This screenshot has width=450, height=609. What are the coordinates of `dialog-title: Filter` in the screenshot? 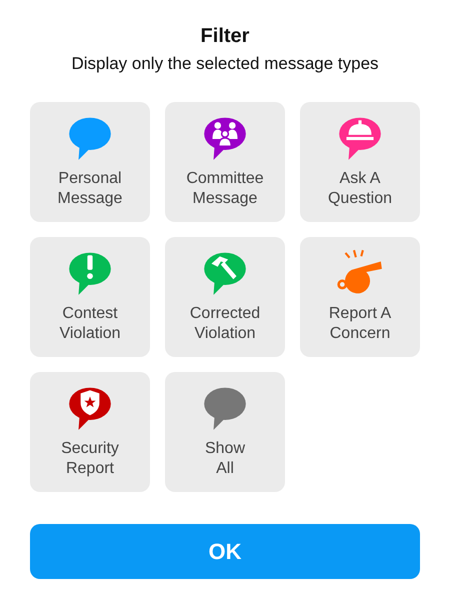 It's located at (225, 36).